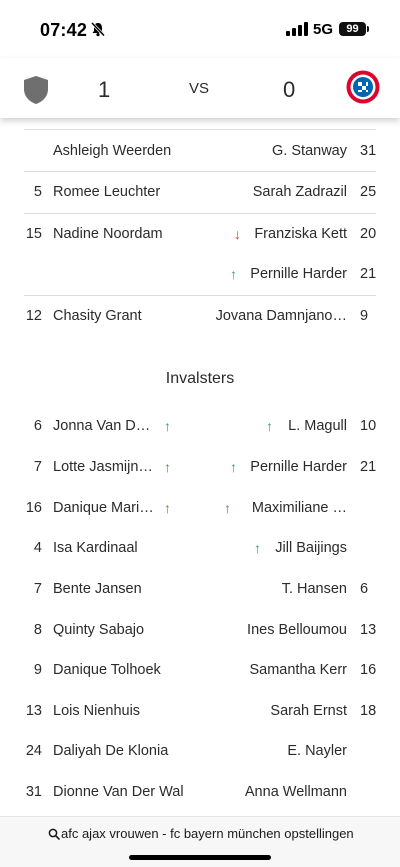 The height and width of the screenshot is (867, 400). What do you see at coordinates (352, 29) in the screenshot?
I see `battery-icon: 99` at bounding box center [352, 29].